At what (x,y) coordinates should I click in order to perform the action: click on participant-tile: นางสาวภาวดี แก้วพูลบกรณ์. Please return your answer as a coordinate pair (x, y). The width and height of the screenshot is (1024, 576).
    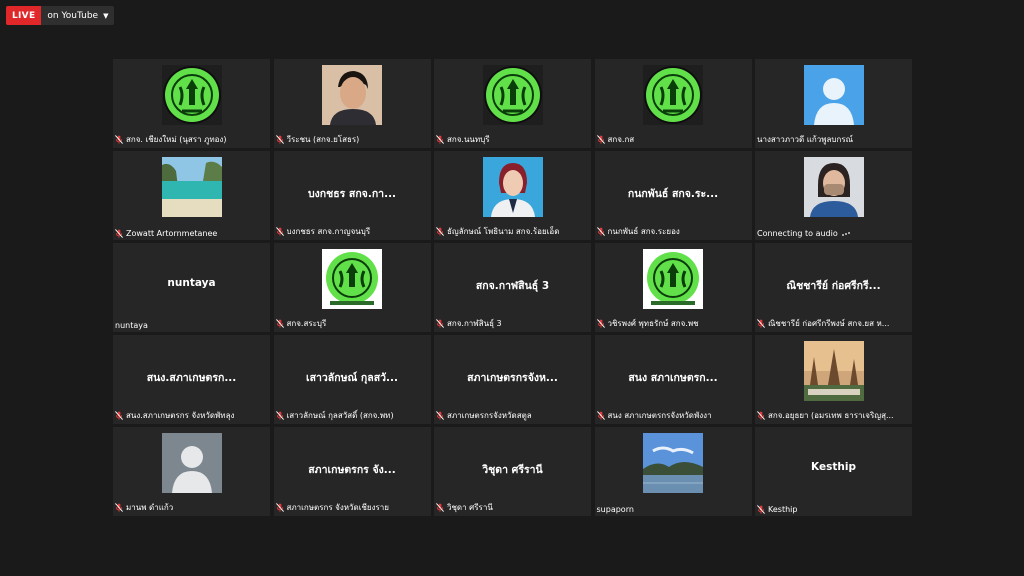
    Looking at the image, I should click on (833, 103).